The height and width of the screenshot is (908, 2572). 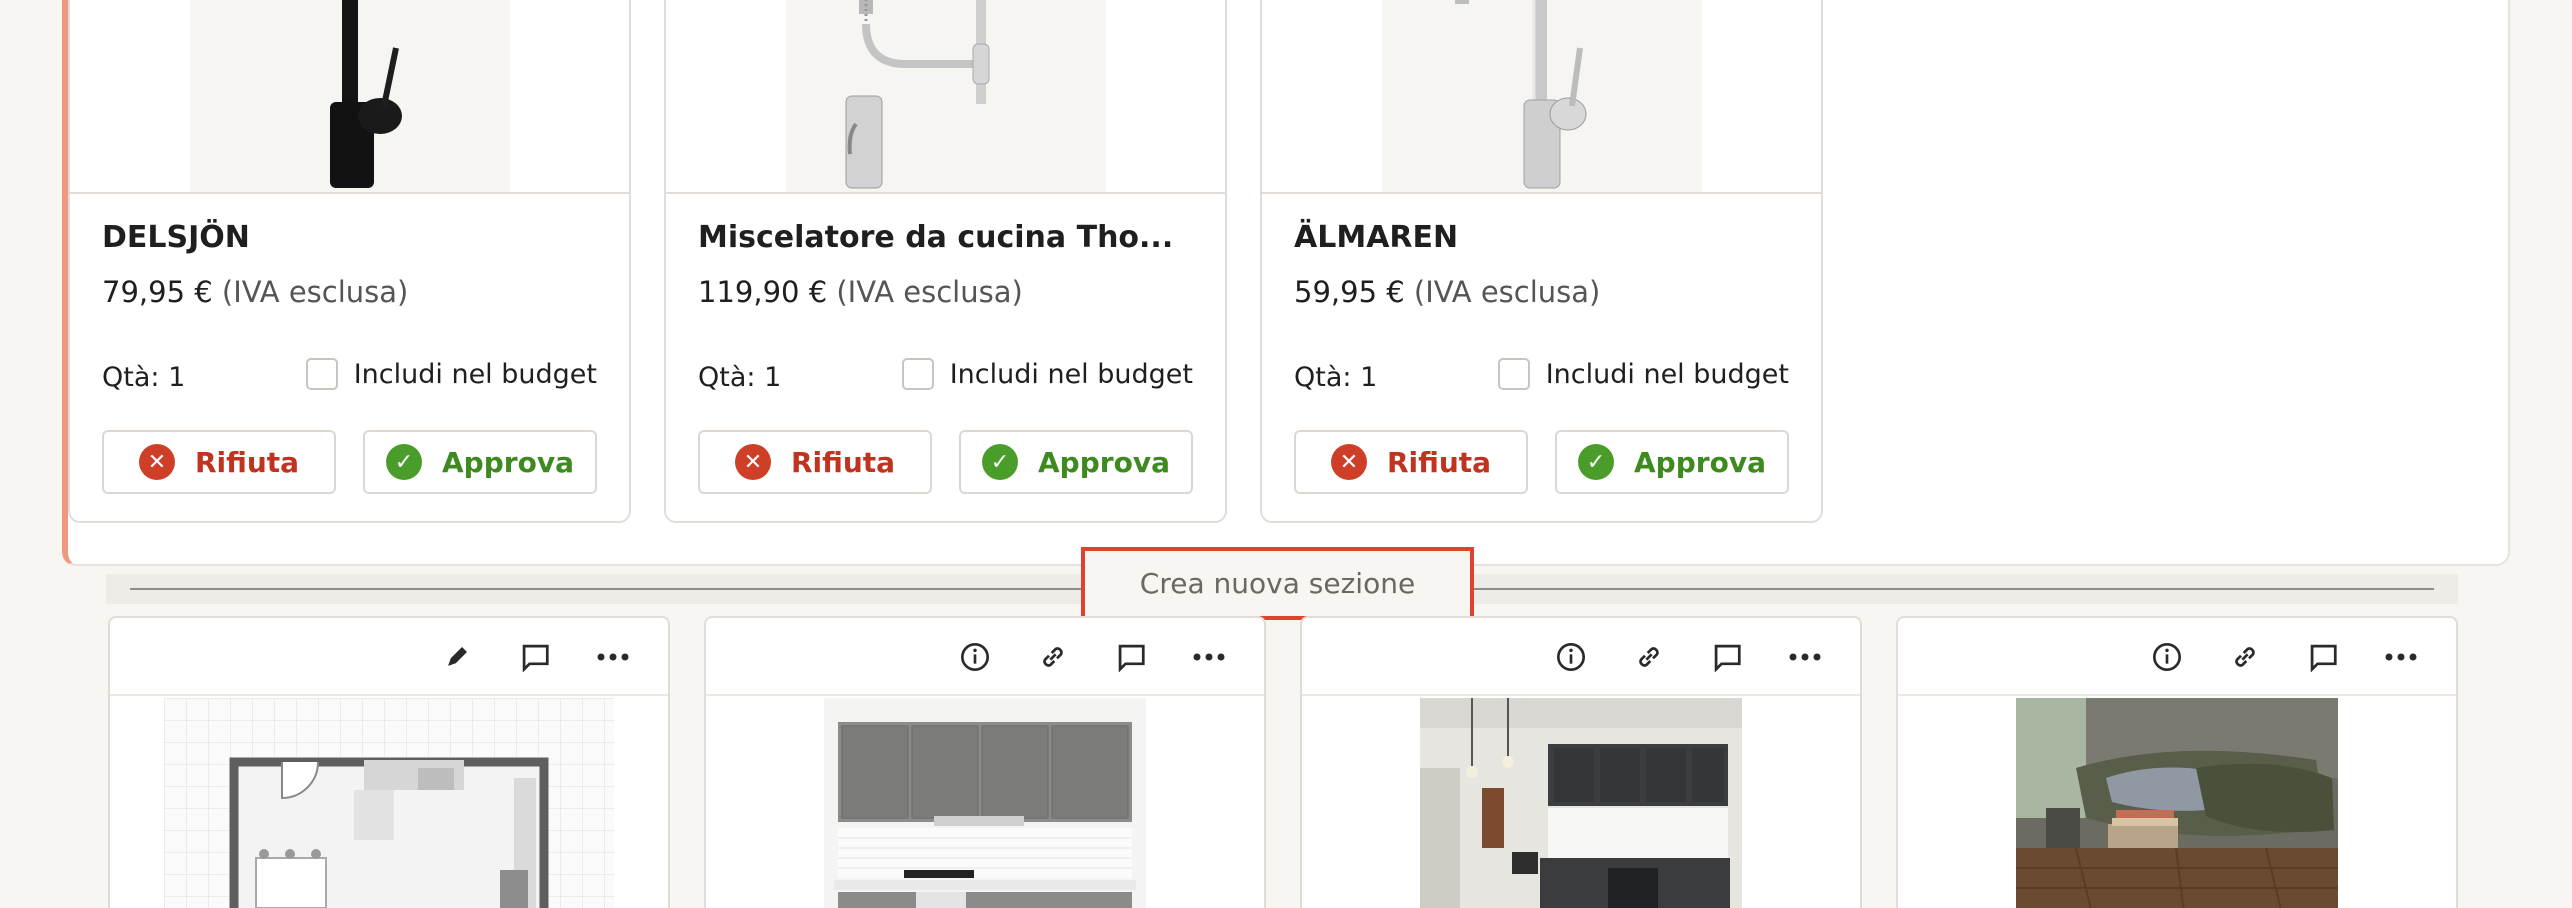 I want to click on product-price: 79,95 € (IVA esclusa), so click(x=255, y=292).